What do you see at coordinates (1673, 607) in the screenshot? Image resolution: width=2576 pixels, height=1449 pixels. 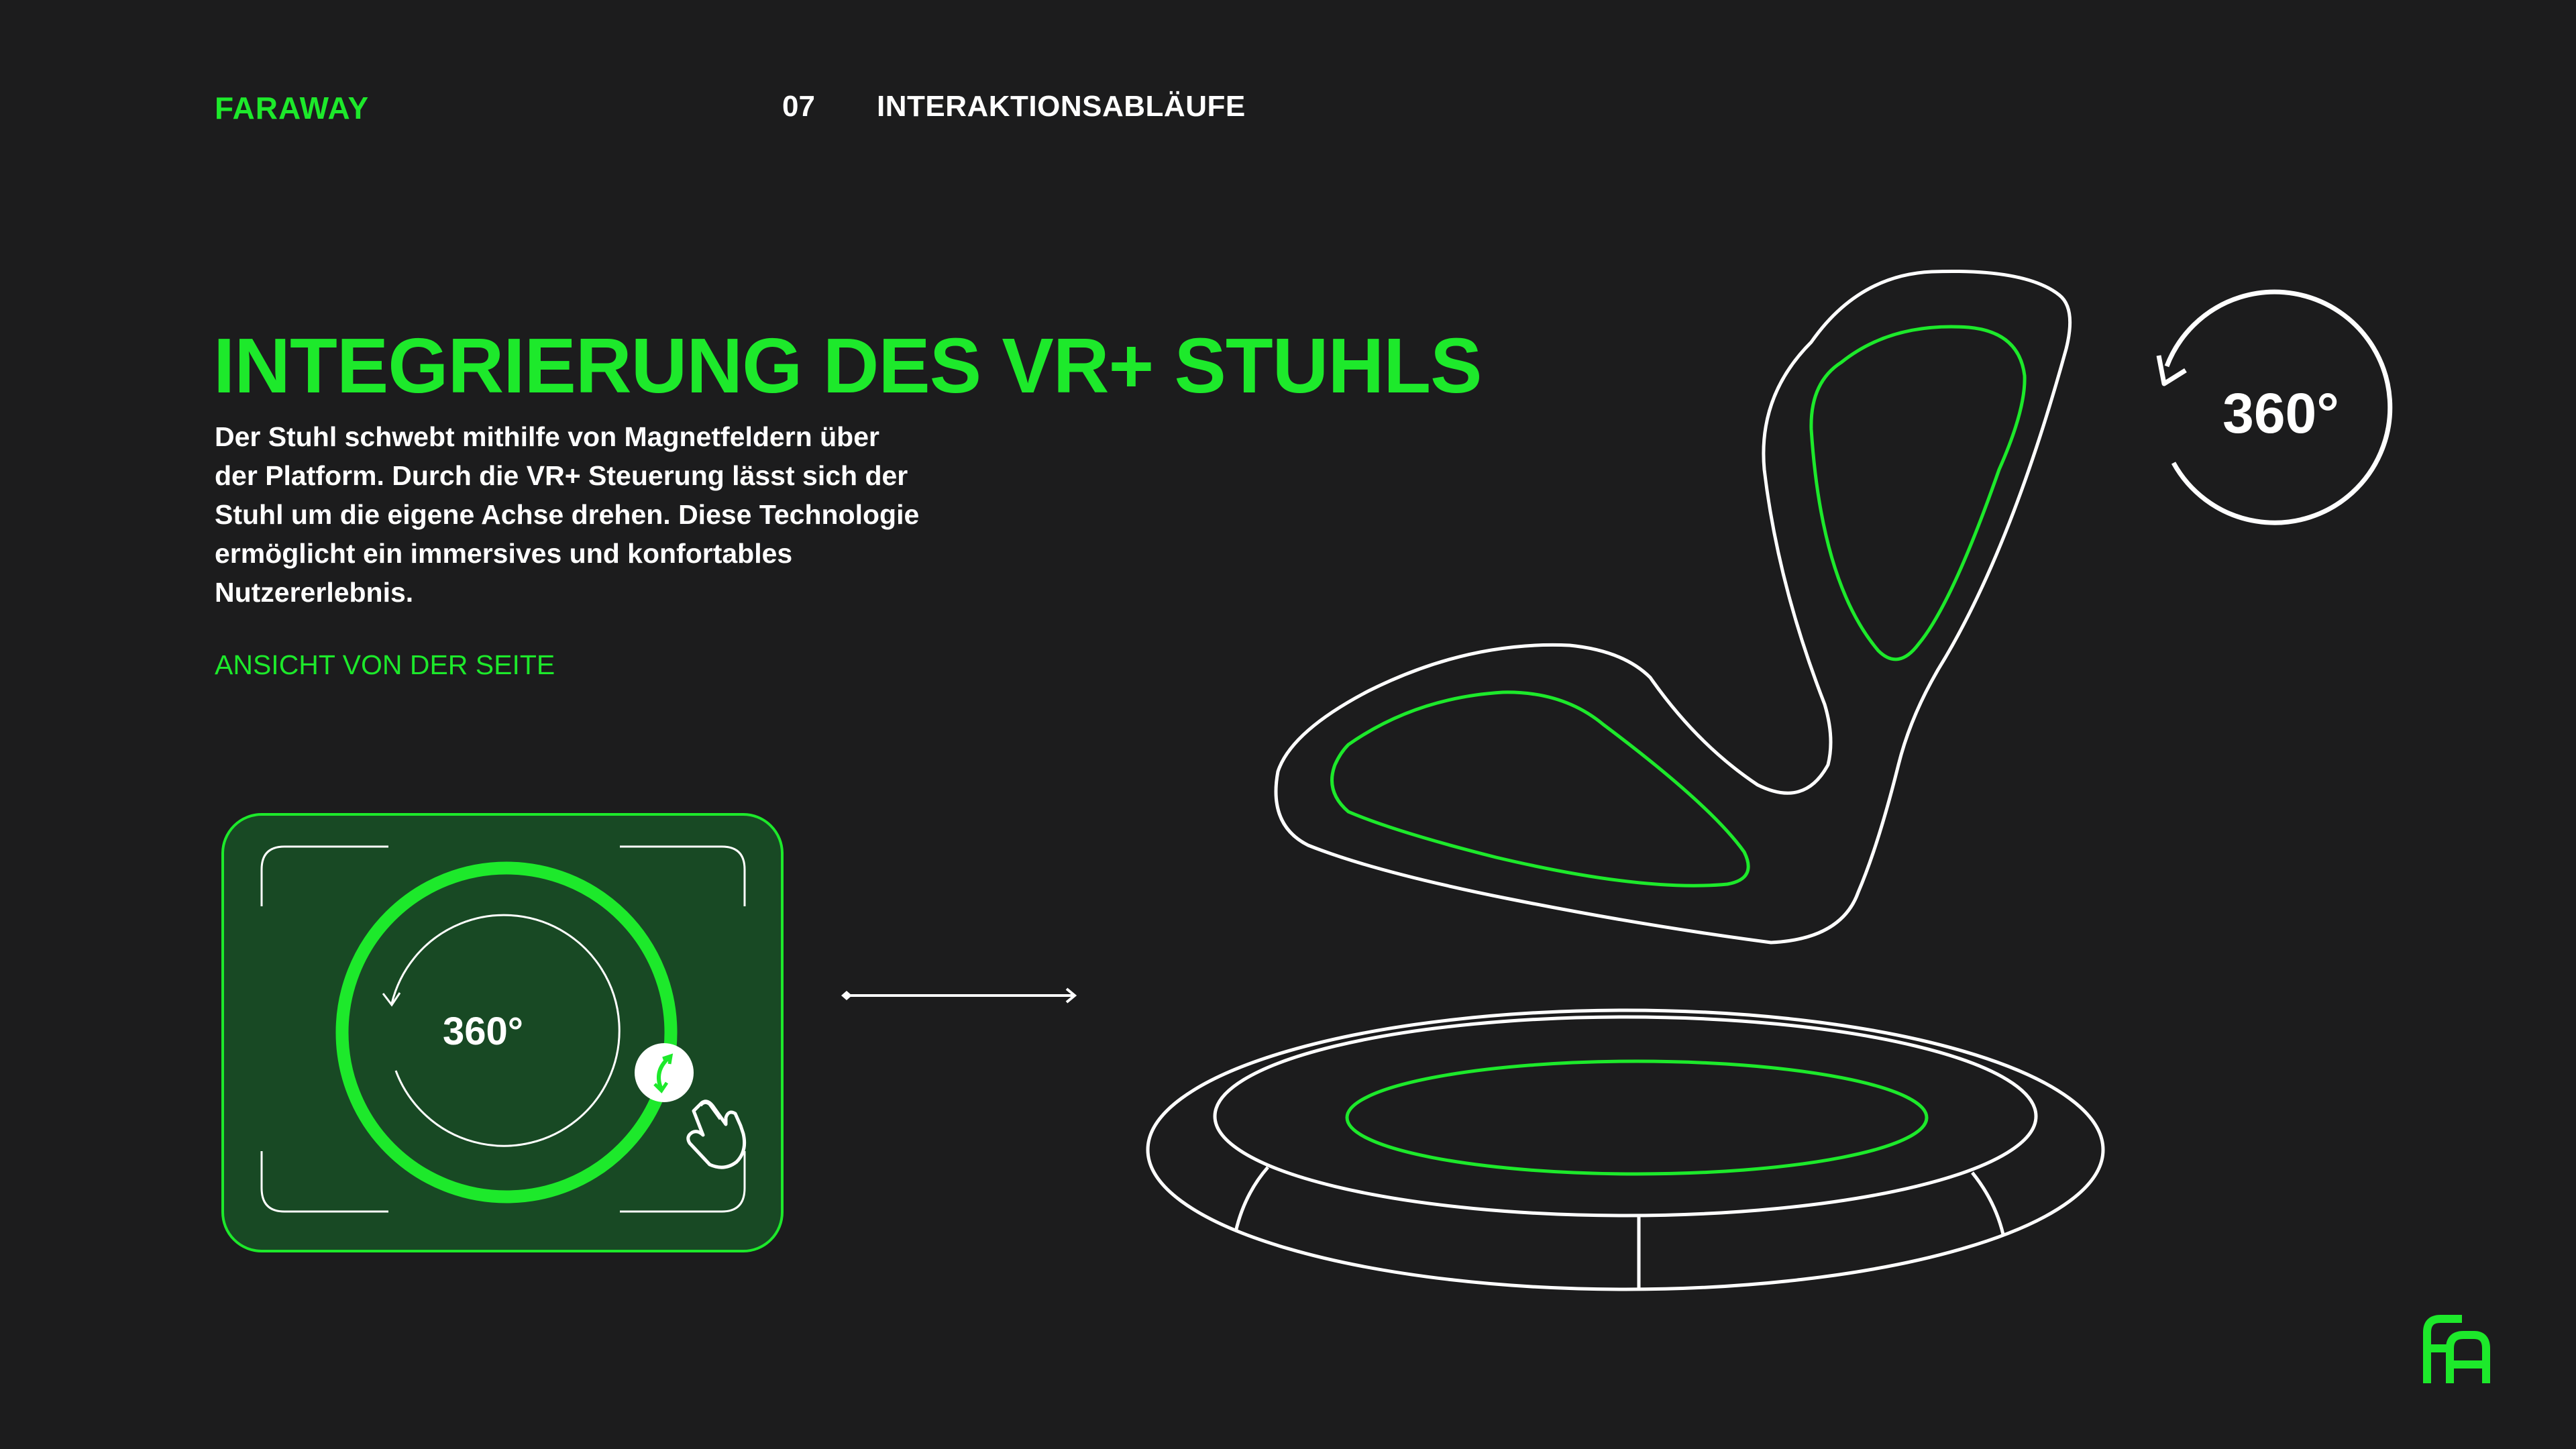 I see `chair-outline` at bounding box center [1673, 607].